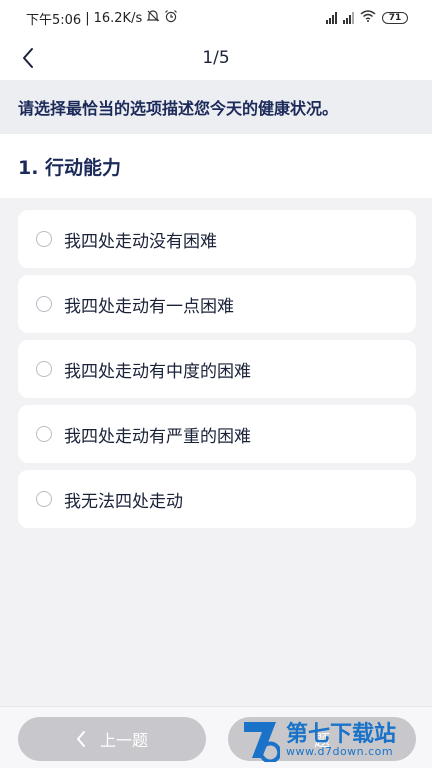 This screenshot has width=432, height=768. I want to click on back-button, so click(28, 58).